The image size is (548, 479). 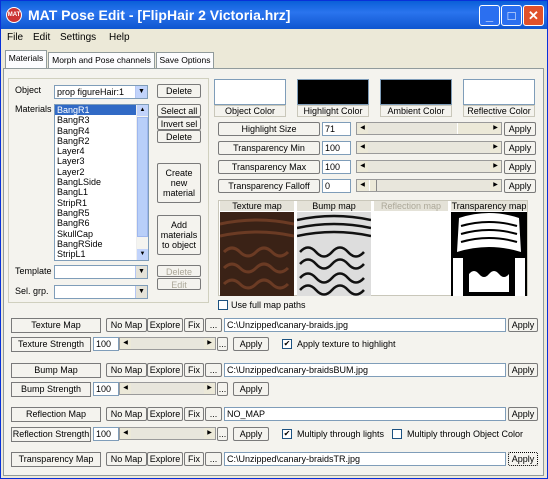 I want to click on bump-map-thumbnail, so click(x=334, y=254).